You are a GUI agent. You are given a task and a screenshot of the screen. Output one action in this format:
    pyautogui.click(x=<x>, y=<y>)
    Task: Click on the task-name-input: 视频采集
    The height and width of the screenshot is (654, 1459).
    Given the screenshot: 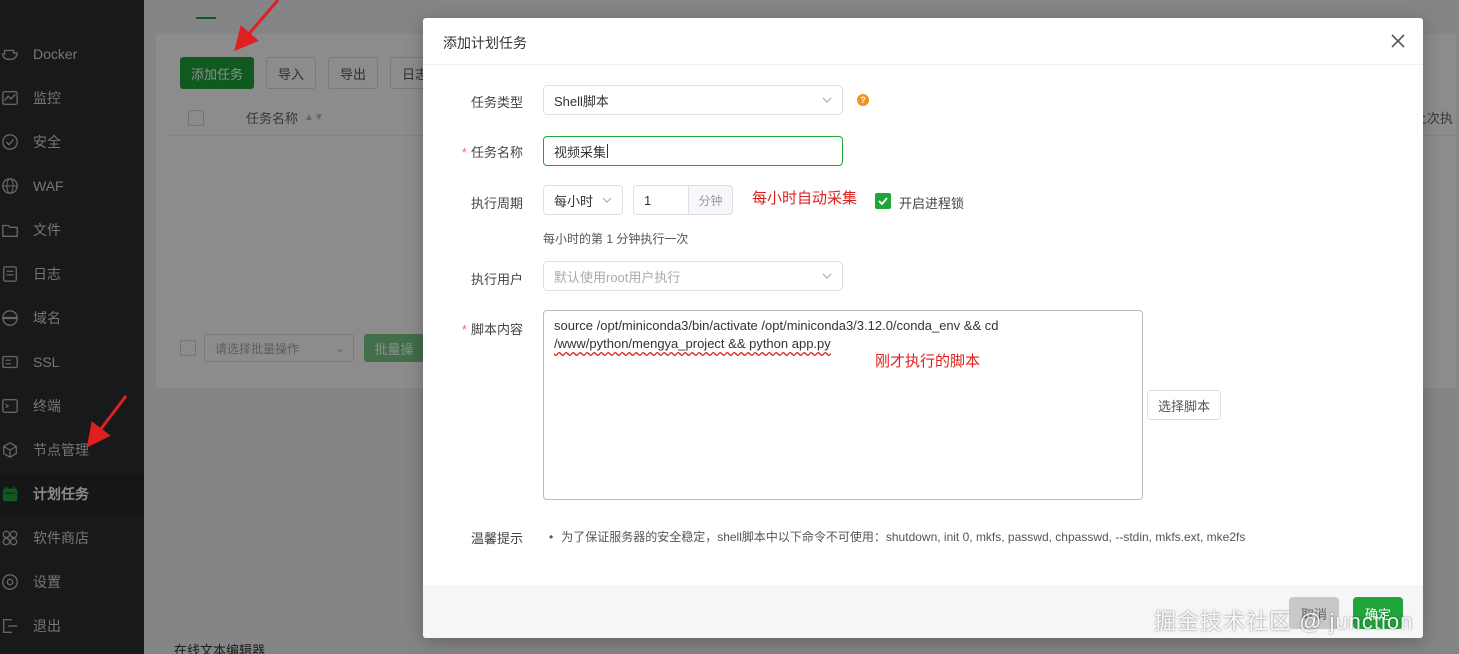 What is the action you would take?
    pyautogui.click(x=693, y=151)
    